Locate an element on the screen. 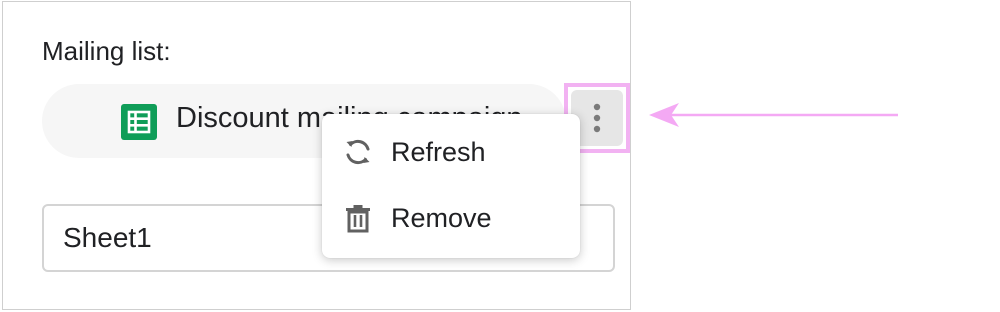 This screenshot has height=312, width=1000. more-vert-icon is located at coordinates (597, 118).